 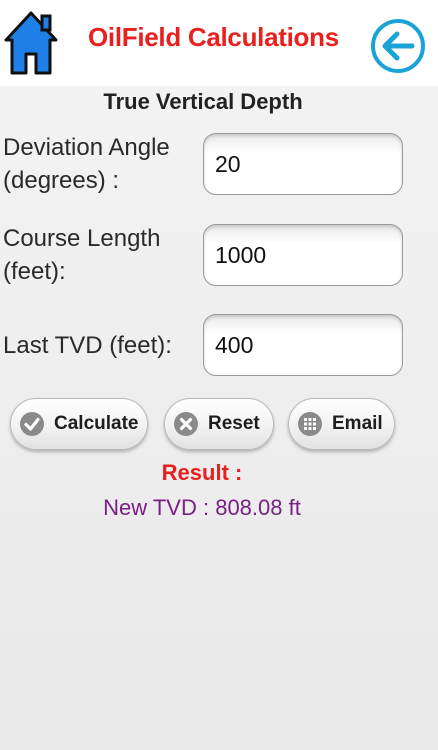 What do you see at coordinates (213, 37) in the screenshot?
I see `app-title: OilField Calculations` at bounding box center [213, 37].